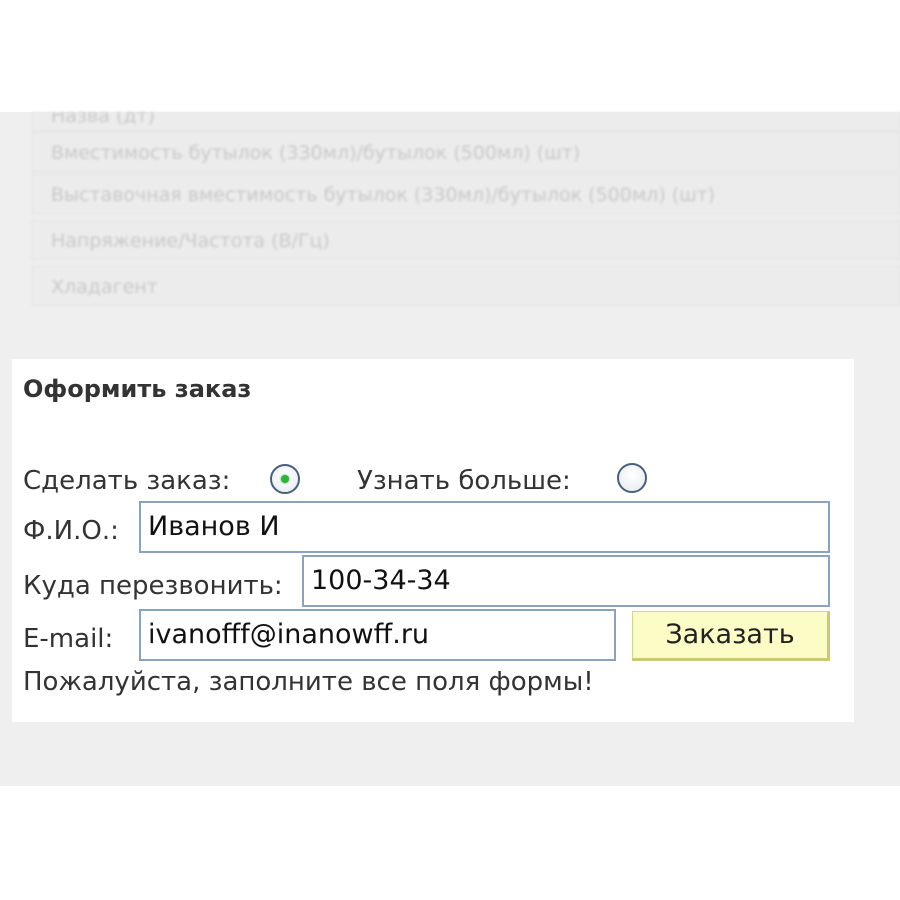 This screenshot has width=900, height=900. I want to click on spec-row: Напряжение/Частота (В/Гц), so click(466, 240).